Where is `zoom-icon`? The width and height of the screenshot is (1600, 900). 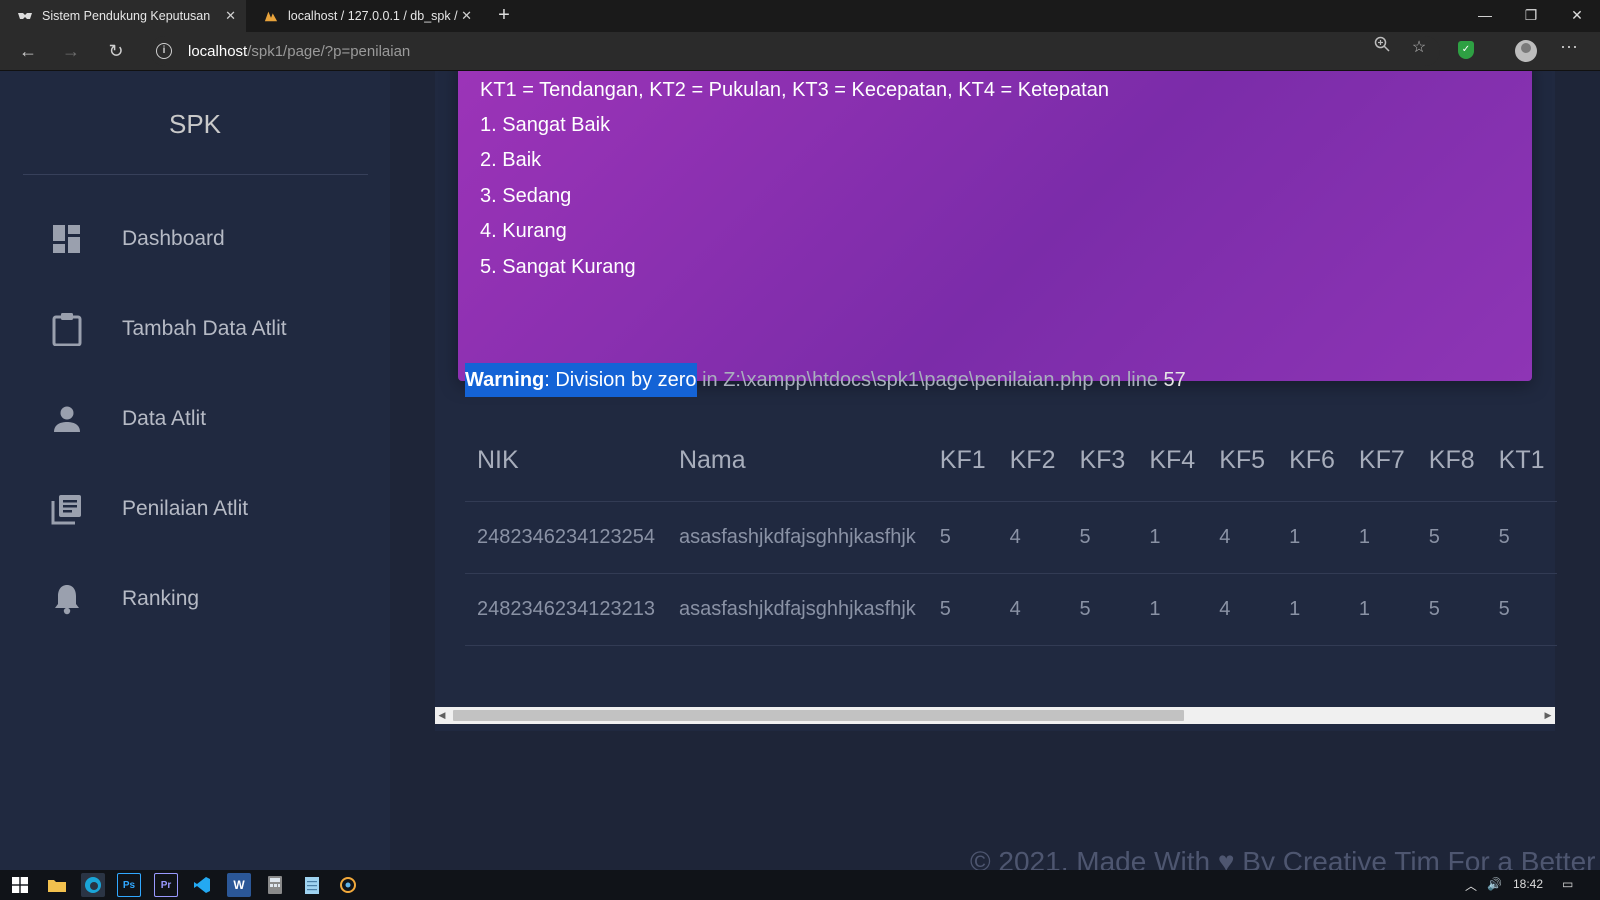 zoom-icon is located at coordinates (1382, 48).